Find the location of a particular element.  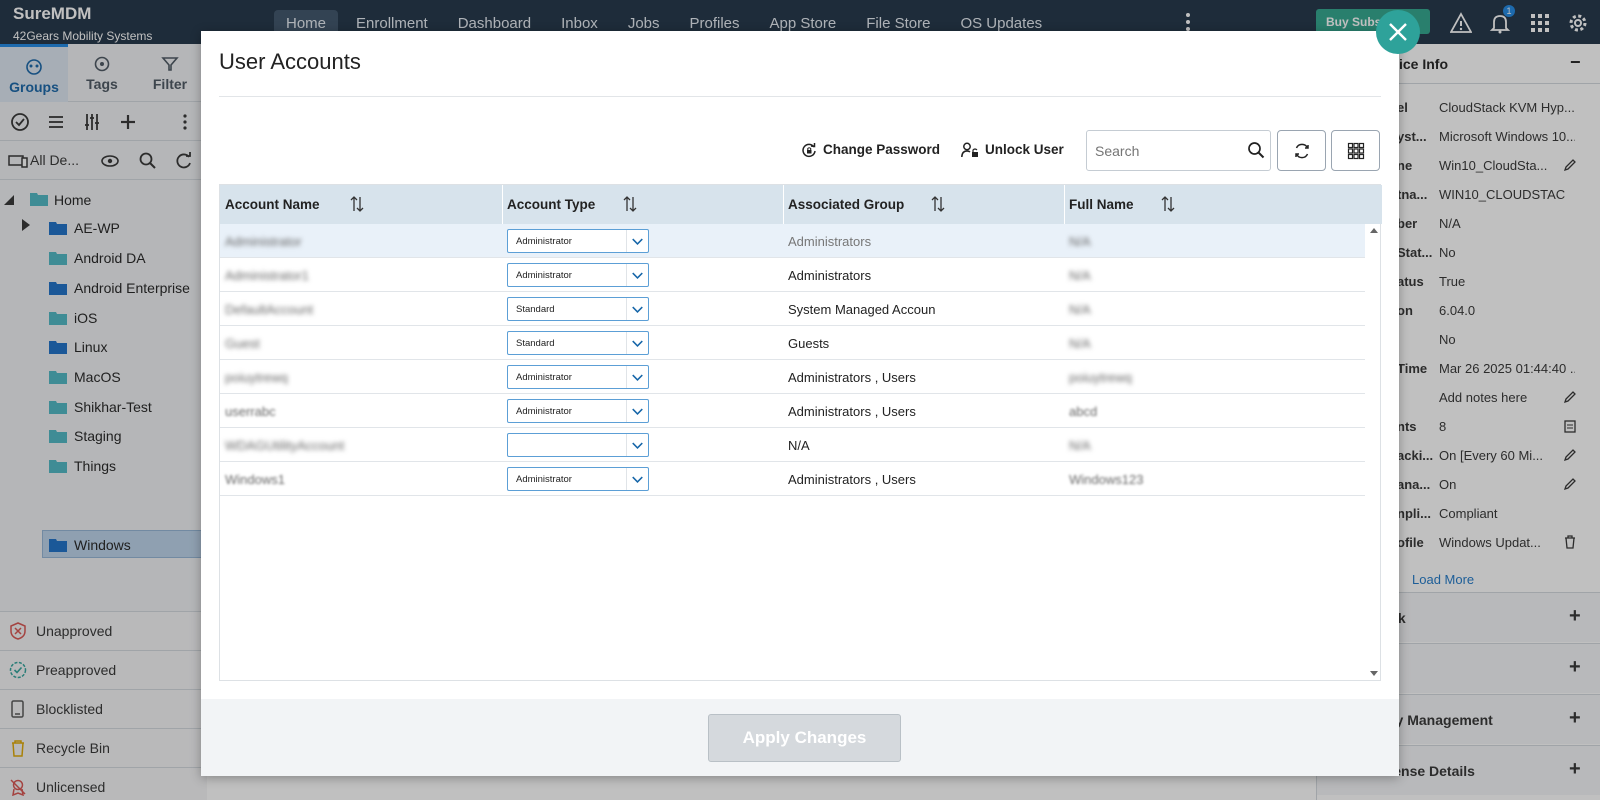

change-password-button: Change Password is located at coordinates (870, 150).